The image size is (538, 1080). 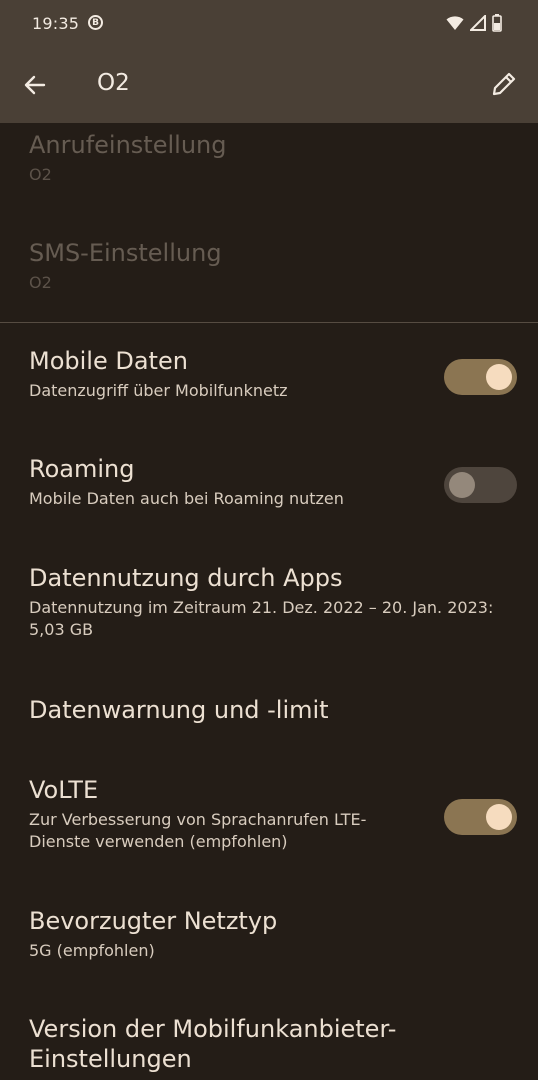 What do you see at coordinates (455, 25) in the screenshot?
I see `wifi-icon` at bounding box center [455, 25].